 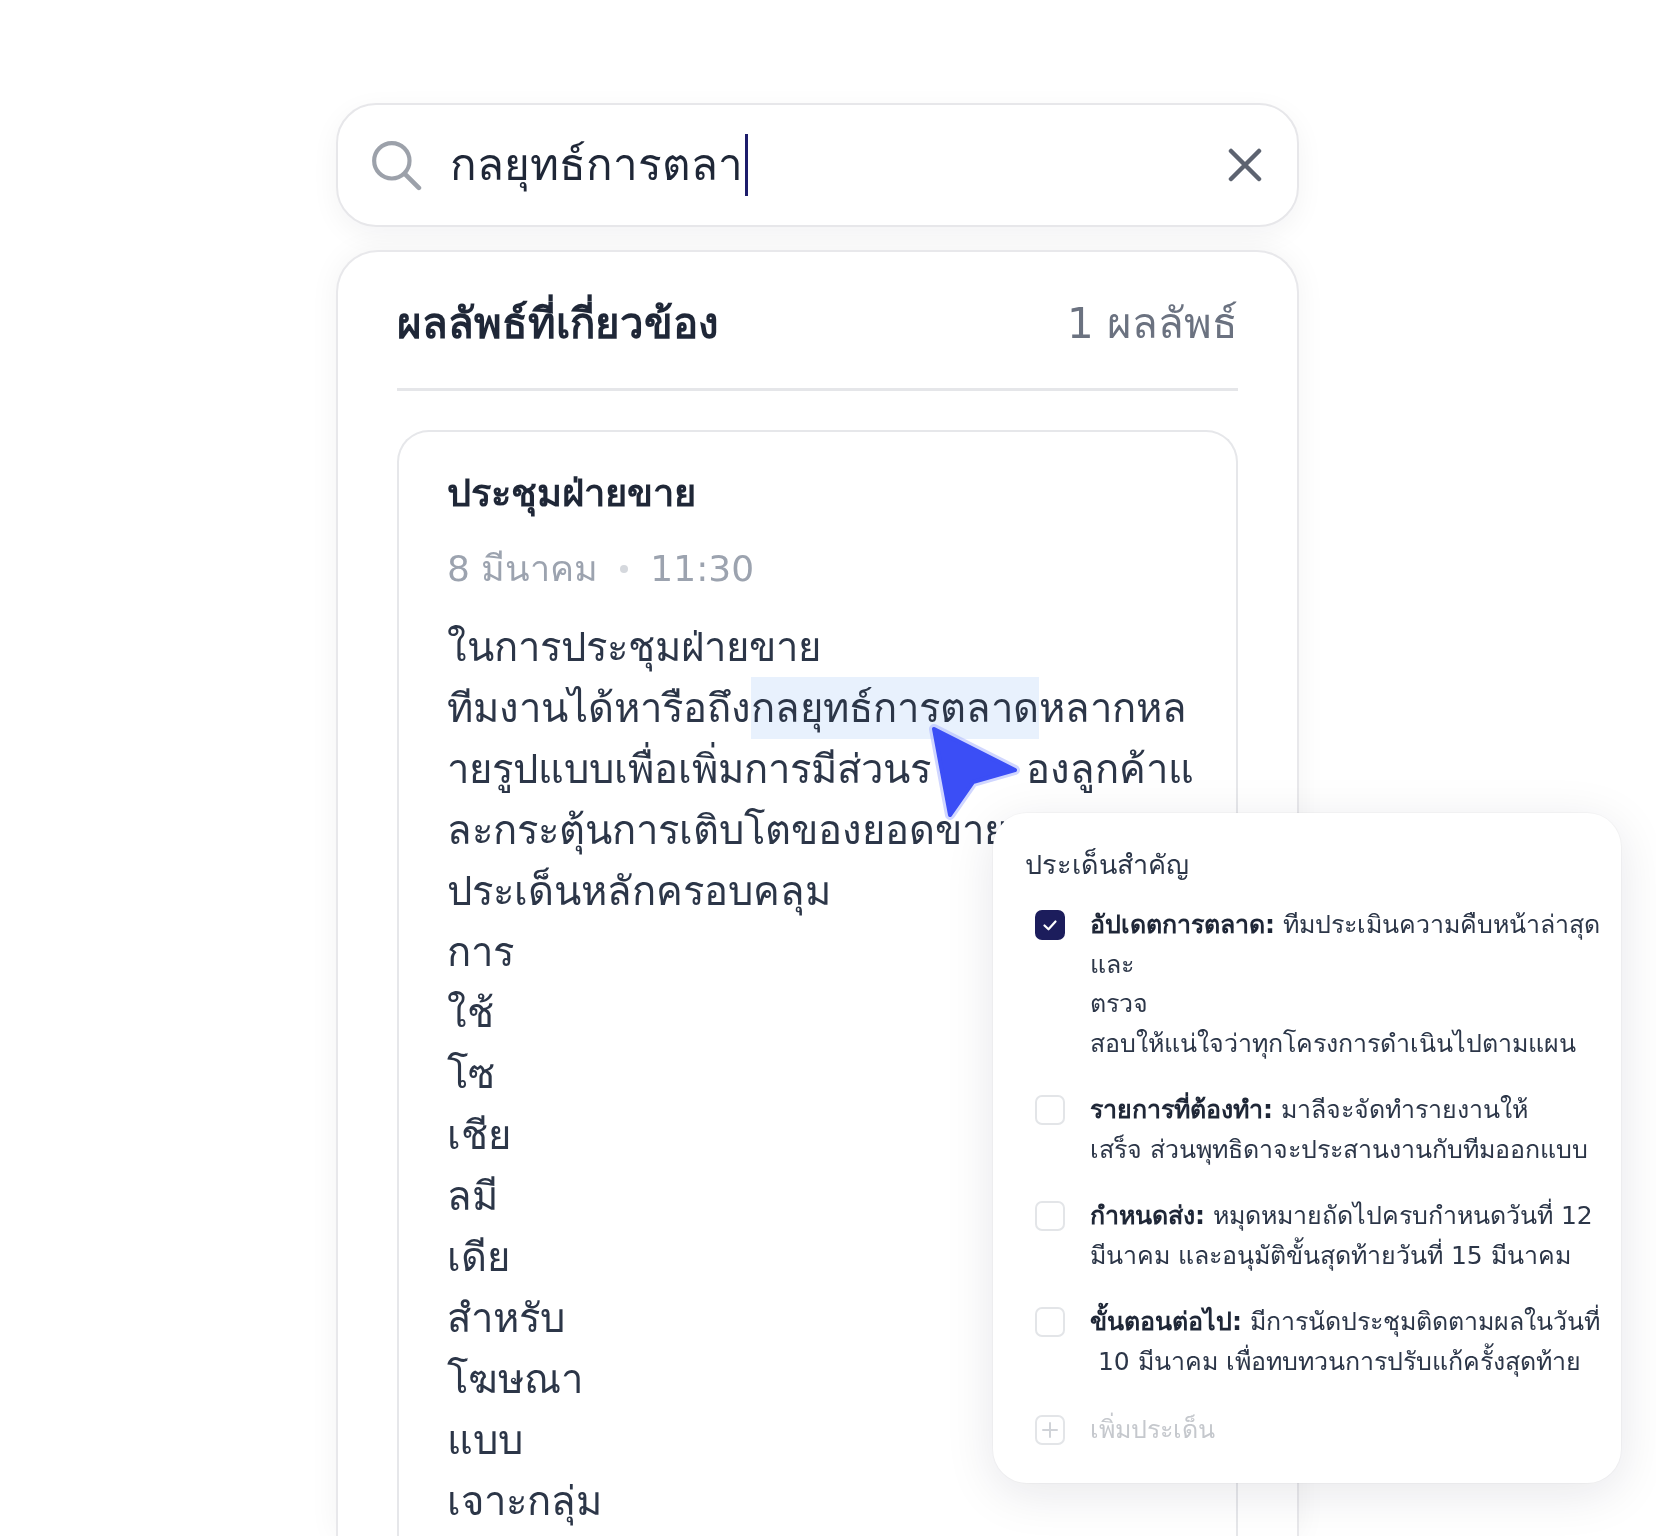 I want to click on result-count: 1 ผลลัพธ์, so click(x=1152, y=324).